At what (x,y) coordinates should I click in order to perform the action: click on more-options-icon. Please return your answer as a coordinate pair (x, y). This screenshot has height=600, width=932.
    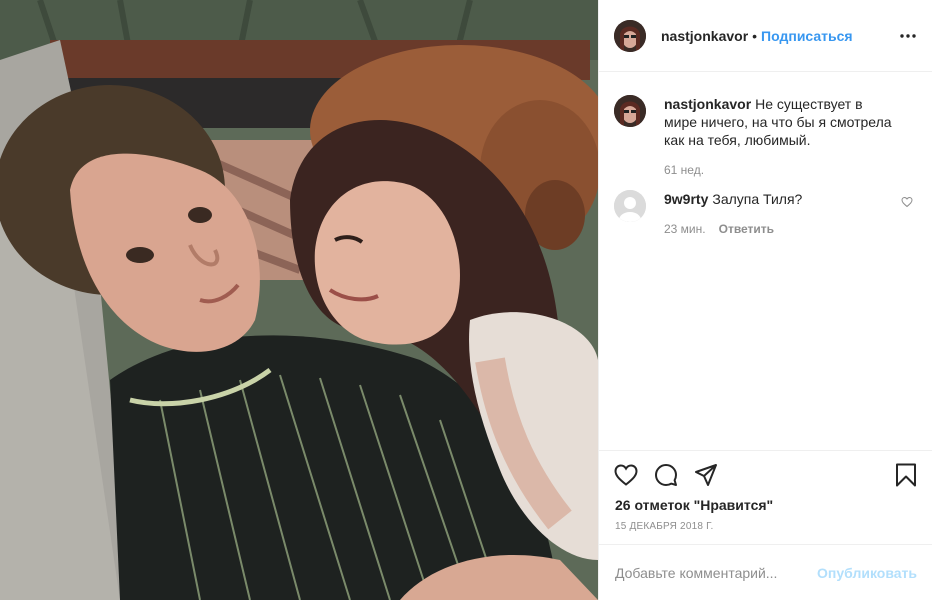
    Looking at the image, I should click on (908, 36).